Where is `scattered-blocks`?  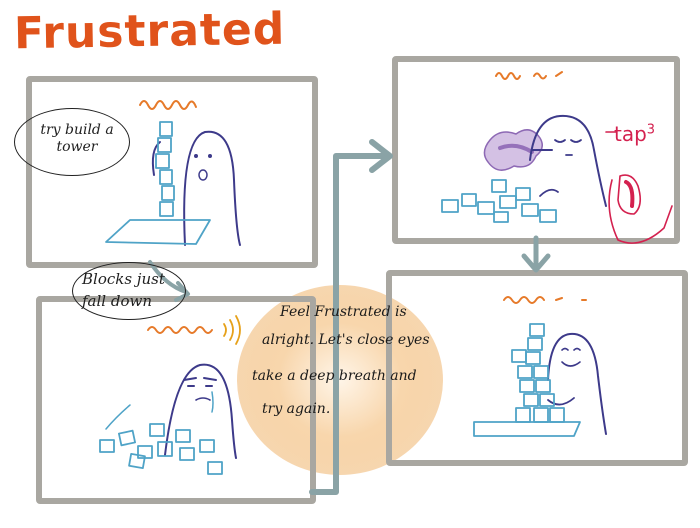
scattered-blocks is located at coordinates (499, 201).